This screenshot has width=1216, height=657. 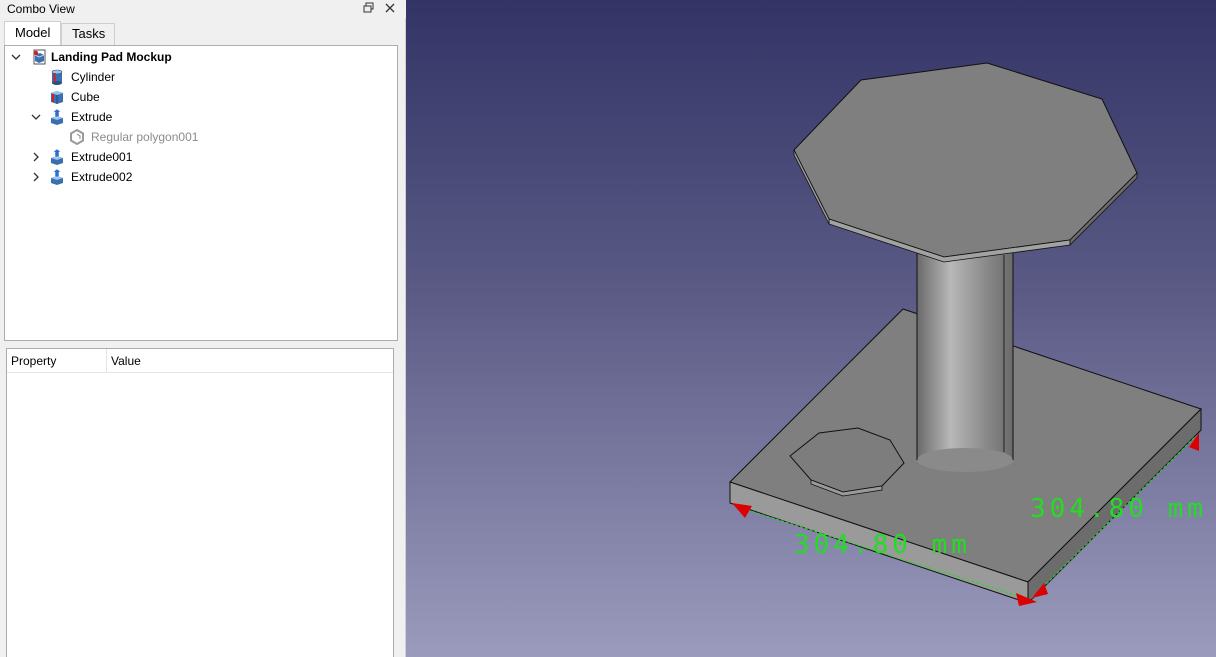 I want to click on dimension-front-label: 304.80 mm, so click(x=882, y=545).